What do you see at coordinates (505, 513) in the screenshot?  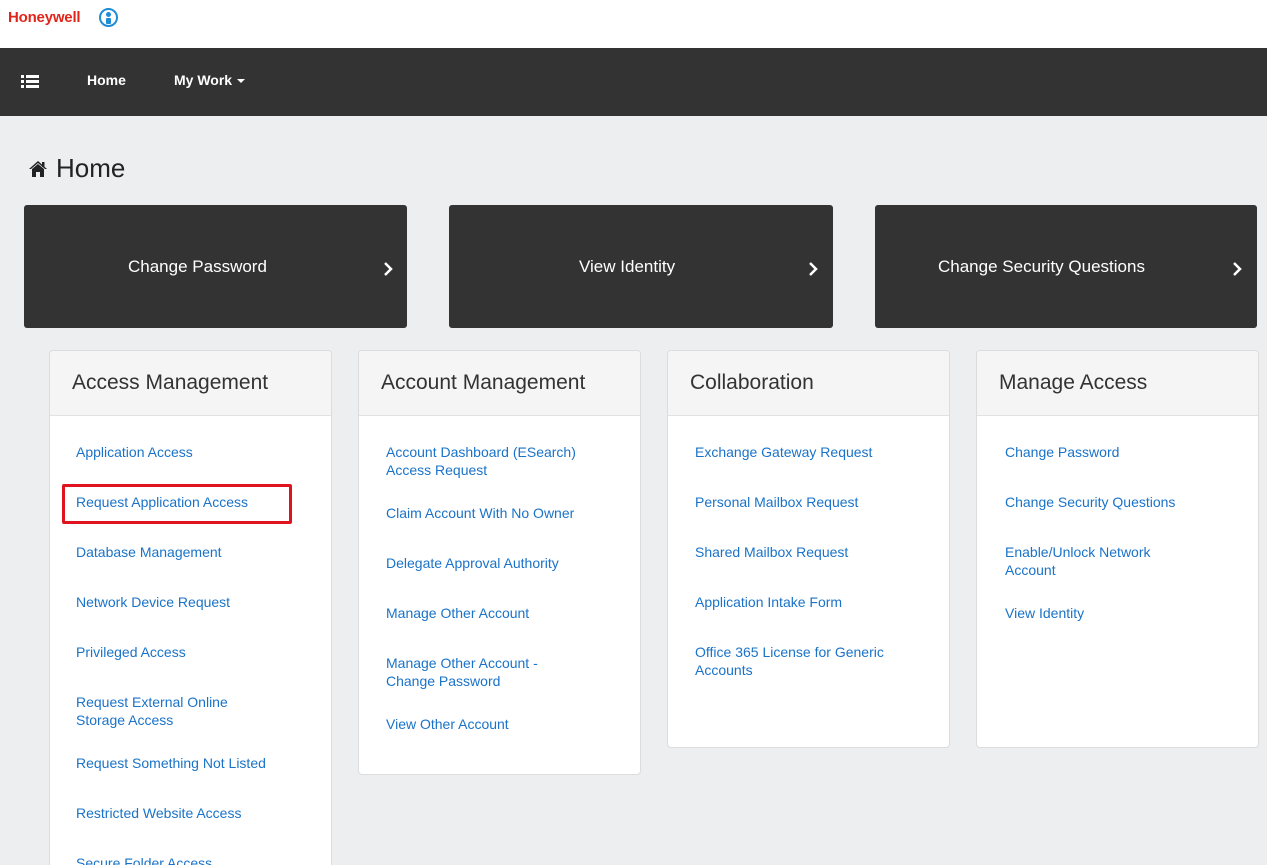 I see `panel-link: Claim Account With No Owner` at bounding box center [505, 513].